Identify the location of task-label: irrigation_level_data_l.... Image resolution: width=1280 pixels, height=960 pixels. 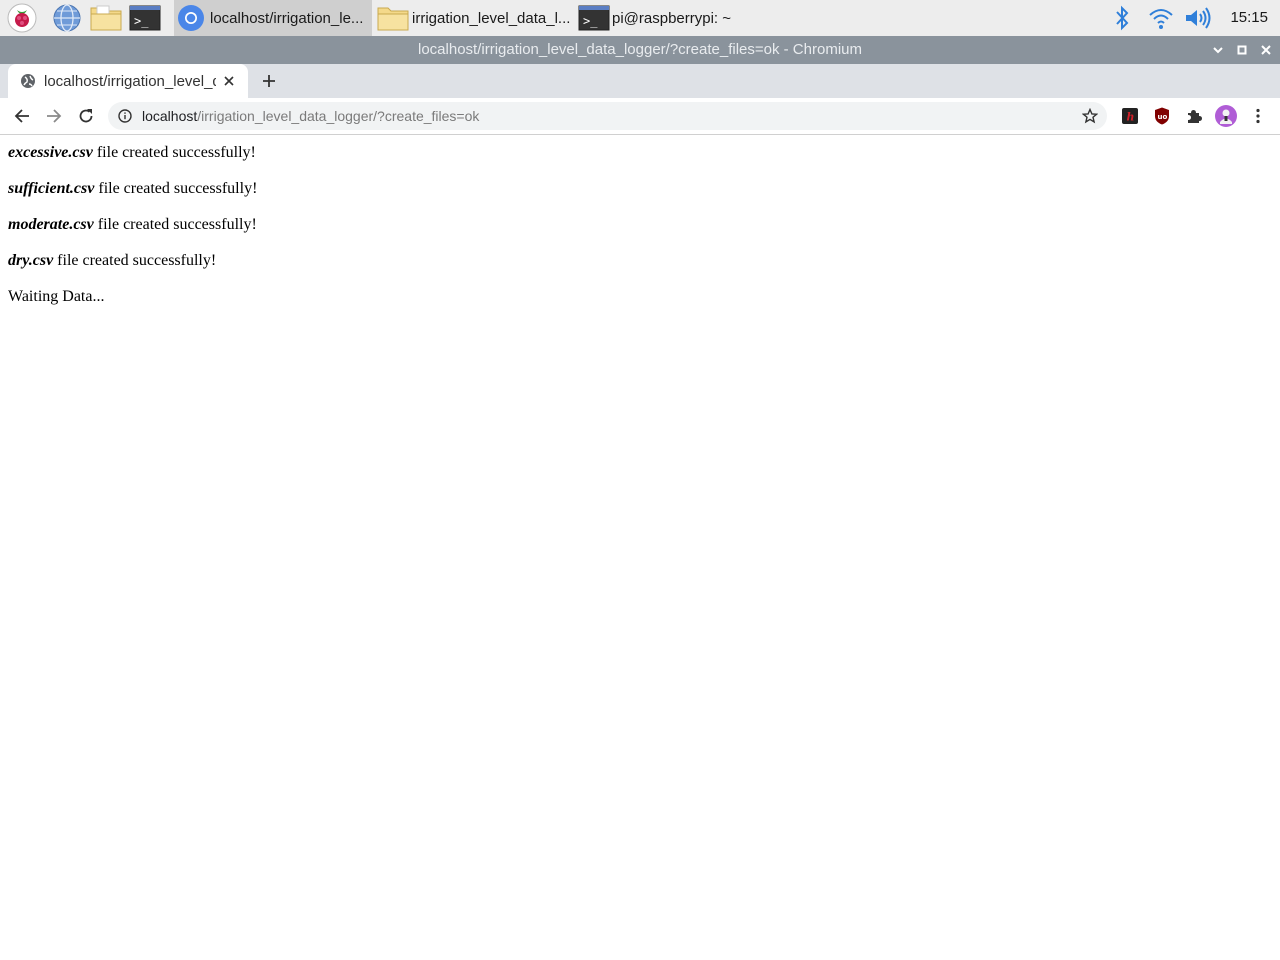
(491, 18).